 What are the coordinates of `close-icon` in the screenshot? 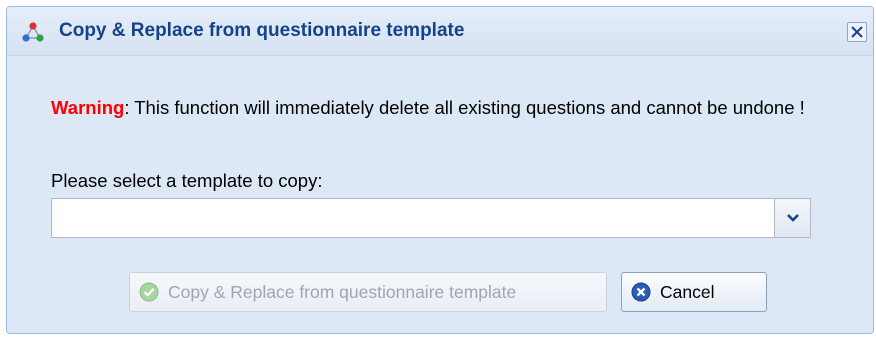 It's located at (857, 32).